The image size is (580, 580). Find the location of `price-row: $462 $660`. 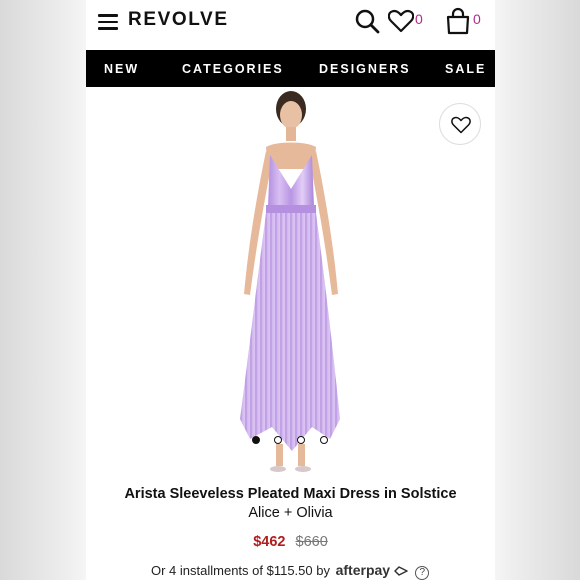

price-row: $462 $660 is located at coordinates (290, 542).